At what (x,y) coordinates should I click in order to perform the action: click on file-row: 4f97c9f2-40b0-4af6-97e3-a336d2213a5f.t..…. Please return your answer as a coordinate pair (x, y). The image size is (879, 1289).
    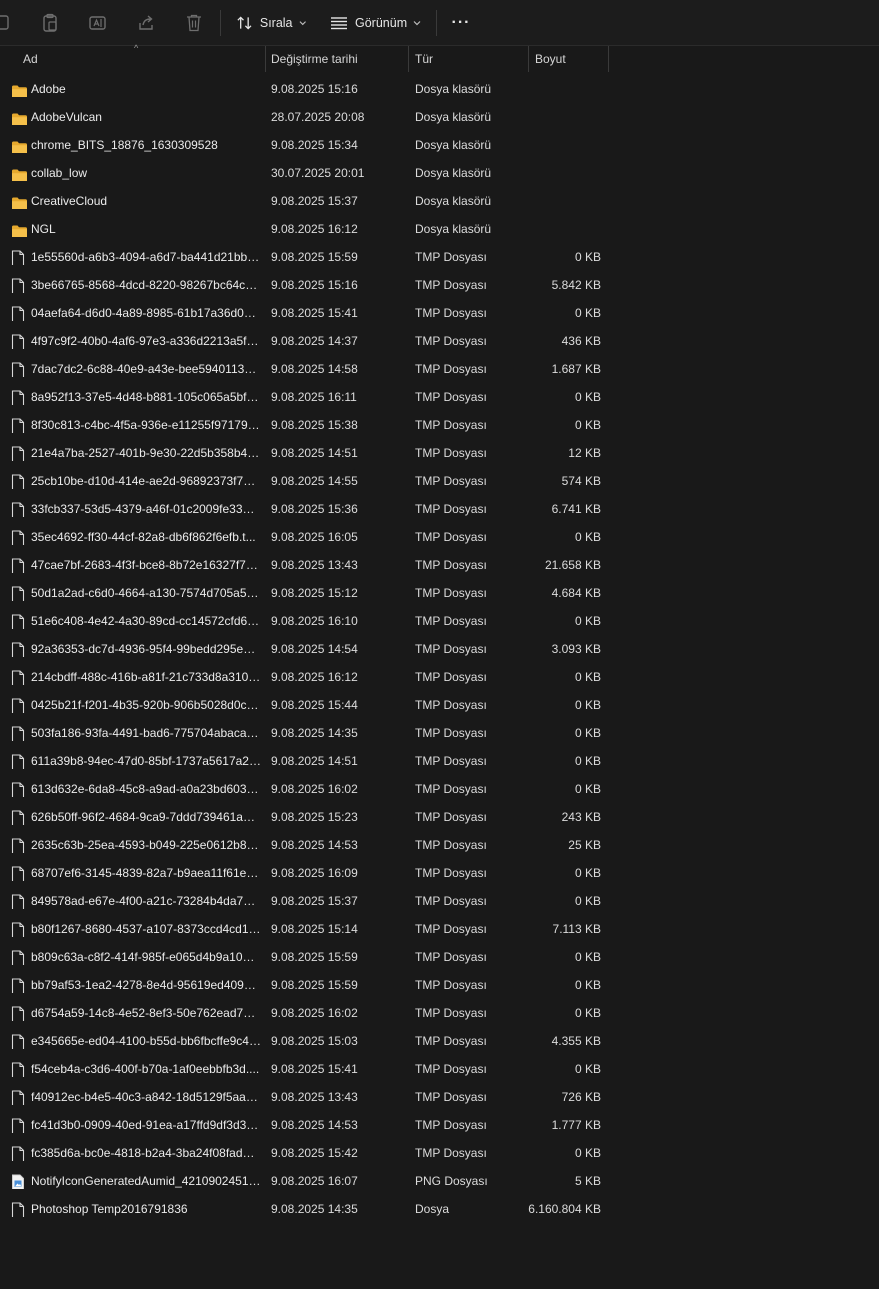
    Looking at the image, I should click on (439, 341).